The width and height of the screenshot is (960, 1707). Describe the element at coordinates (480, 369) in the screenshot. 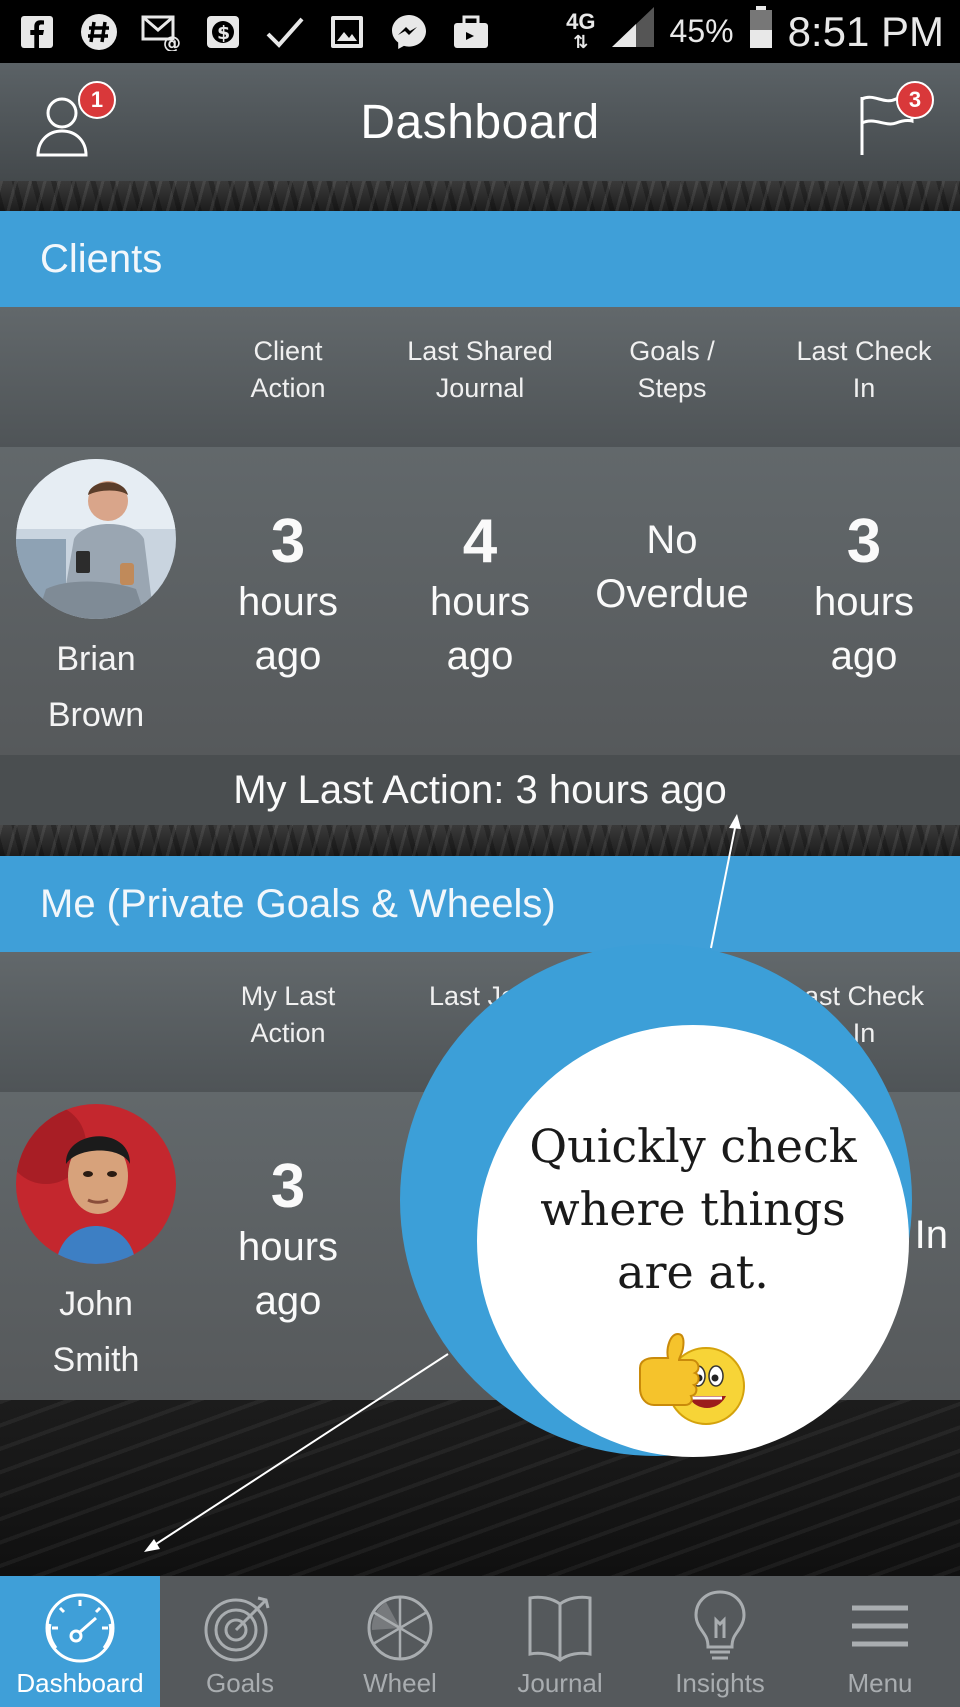

I see `col-last-shared-journal: Last Shared Journal` at that location.